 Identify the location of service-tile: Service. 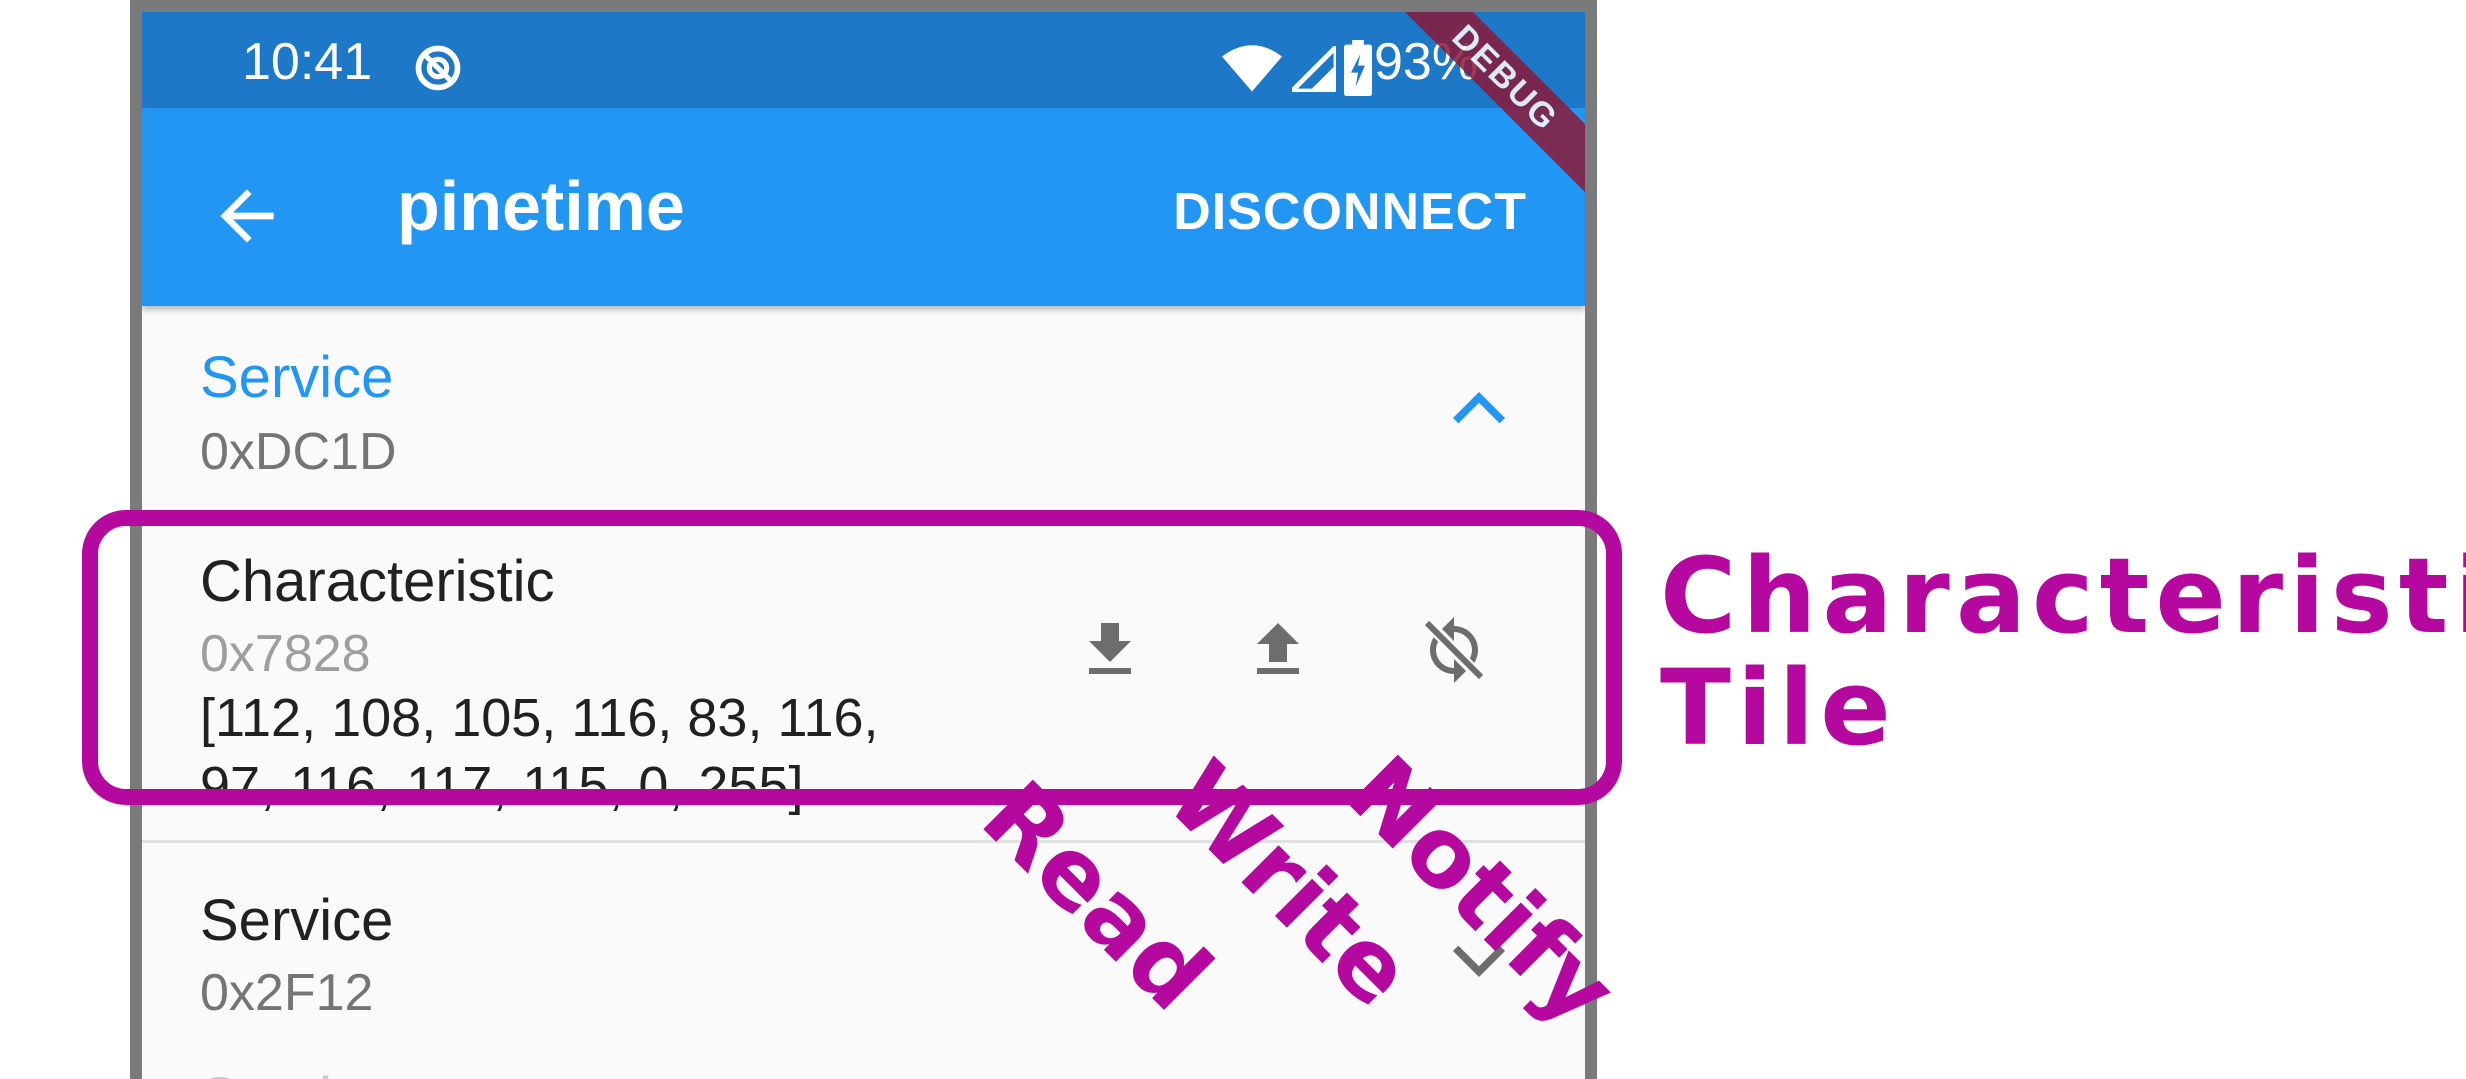
(863, 1071).